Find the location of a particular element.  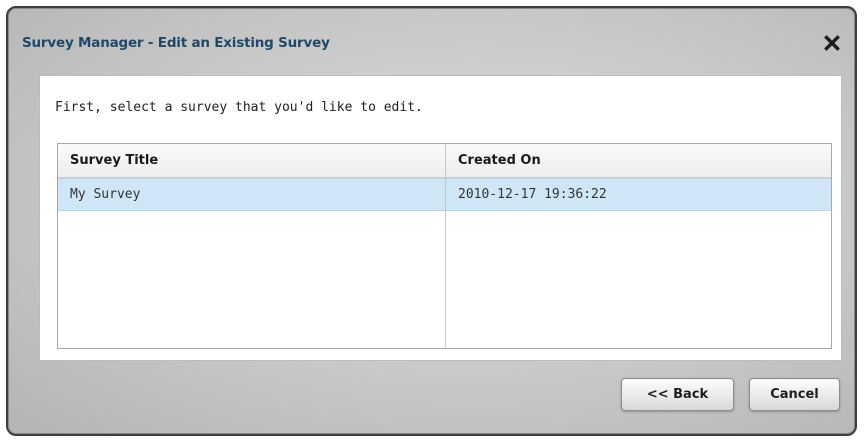

cell-survey-title: My Survey is located at coordinates (105, 194).